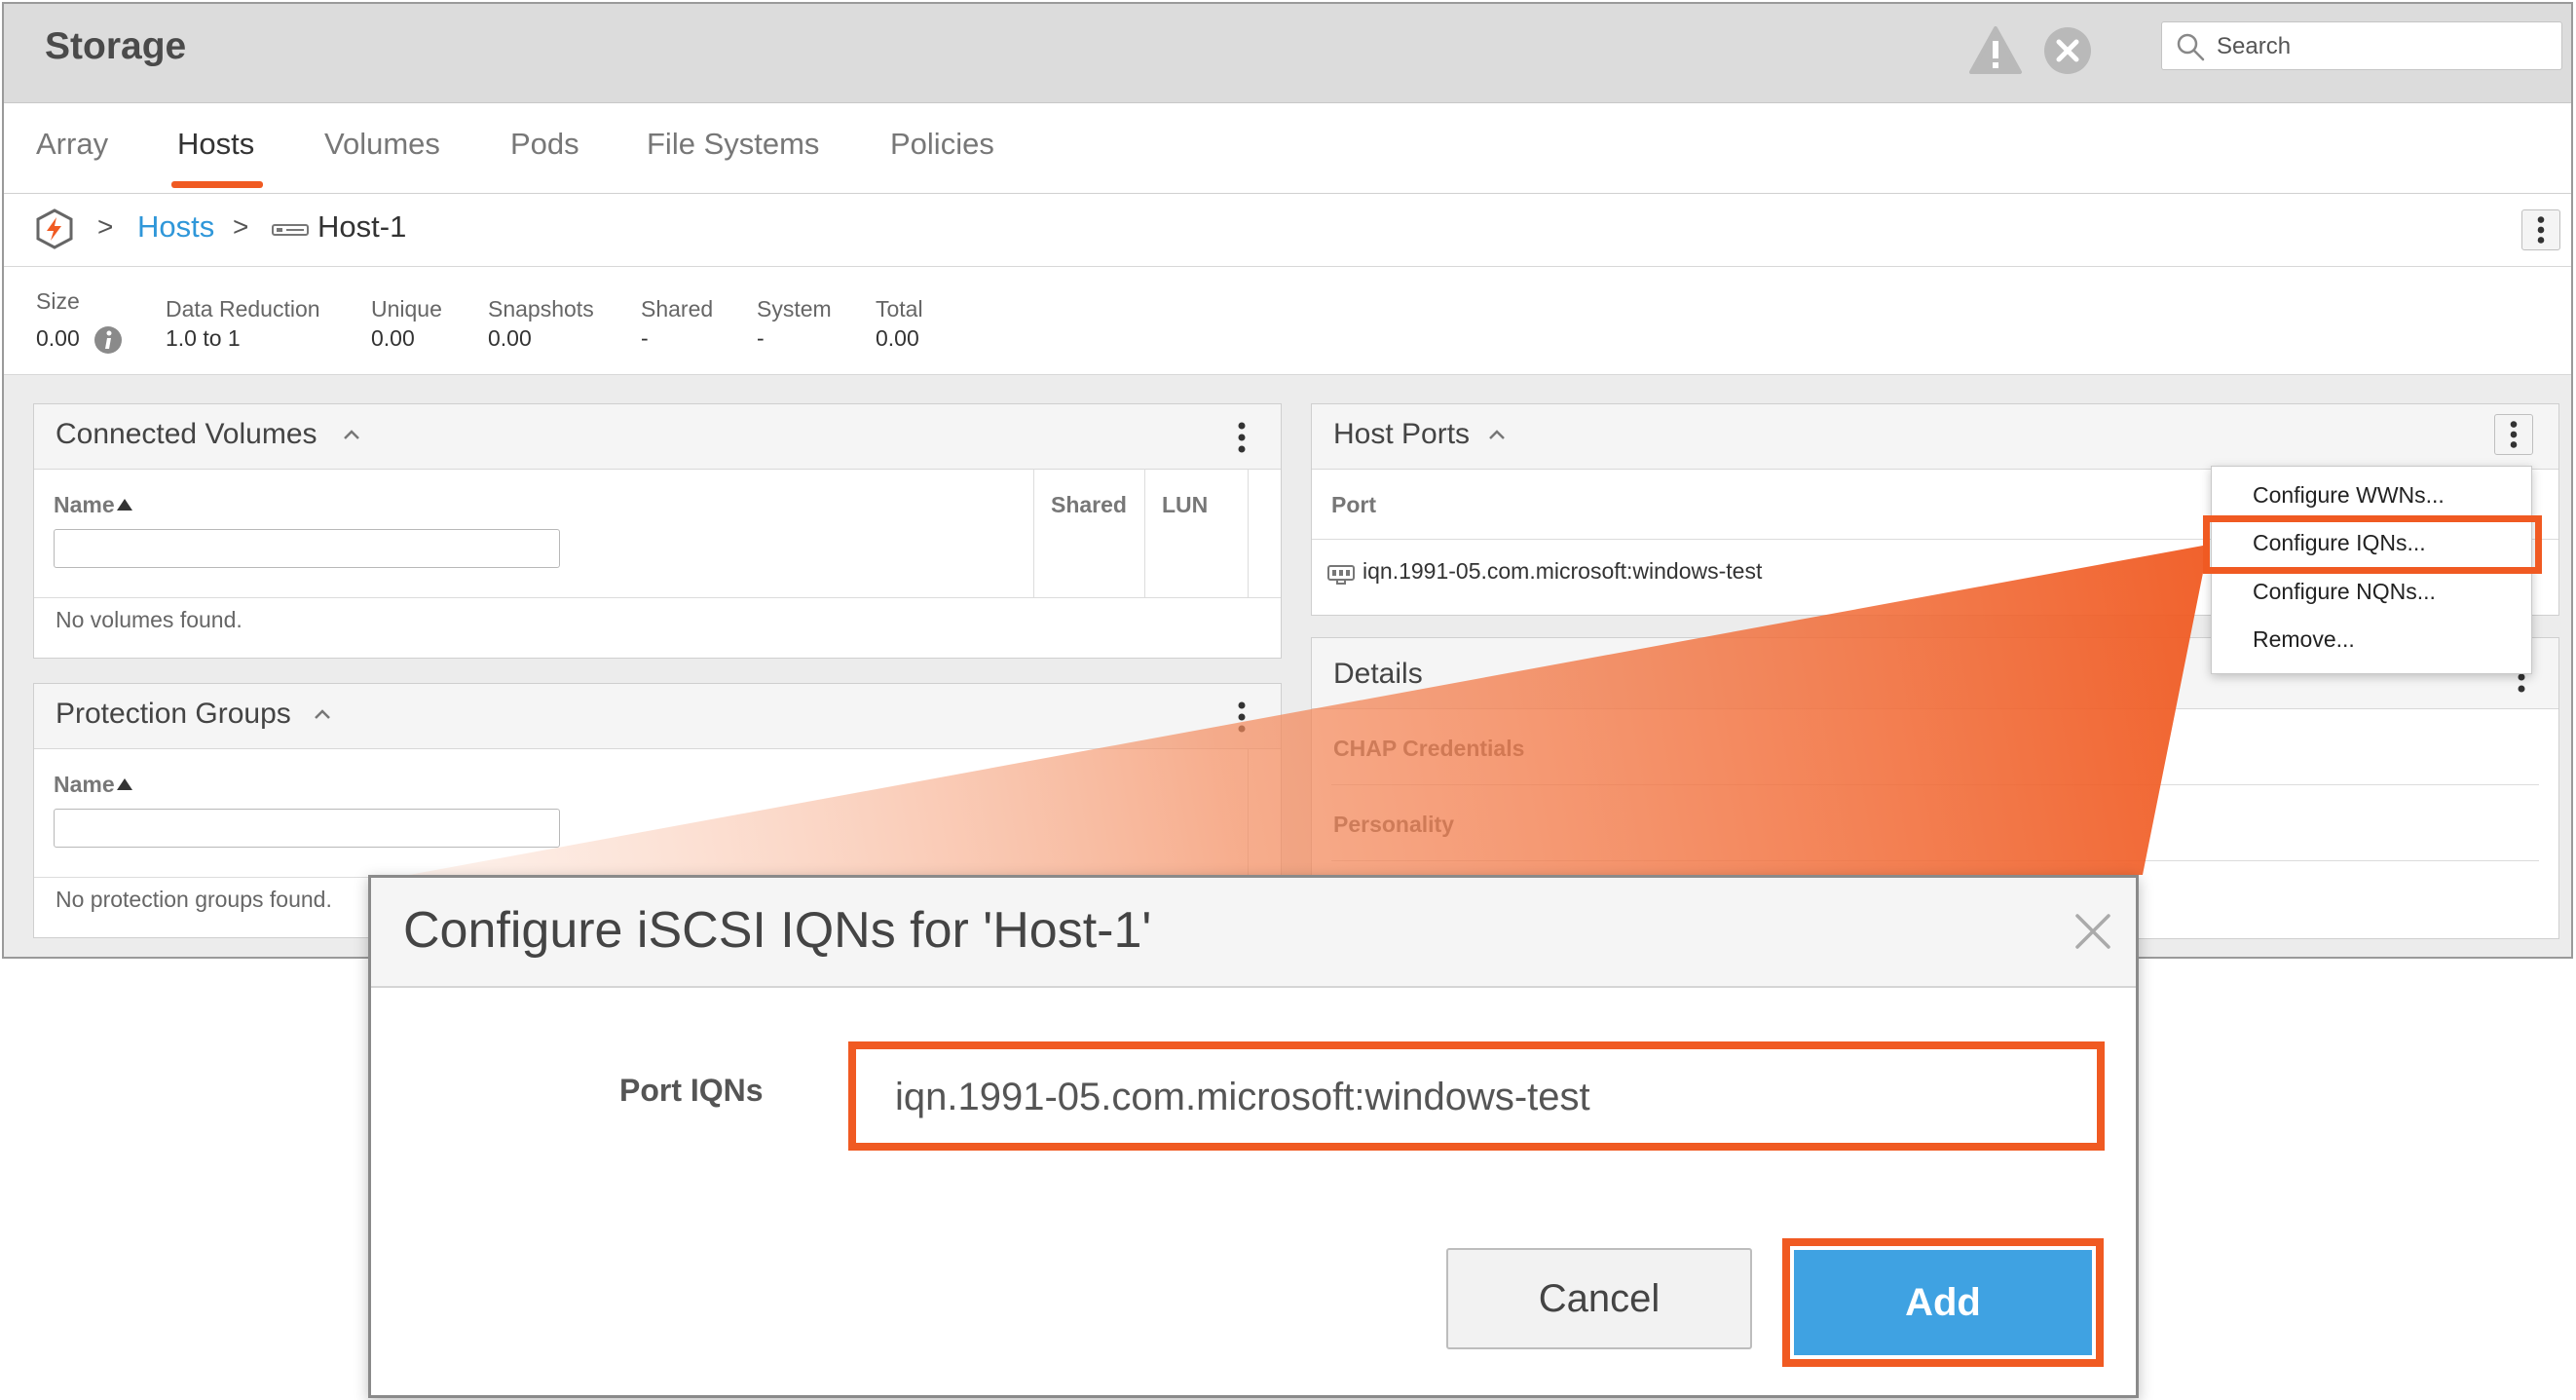 This screenshot has width=2576, height=1400. What do you see at coordinates (1378, 674) in the screenshot?
I see `details-title: Details` at bounding box center [1378, 674].